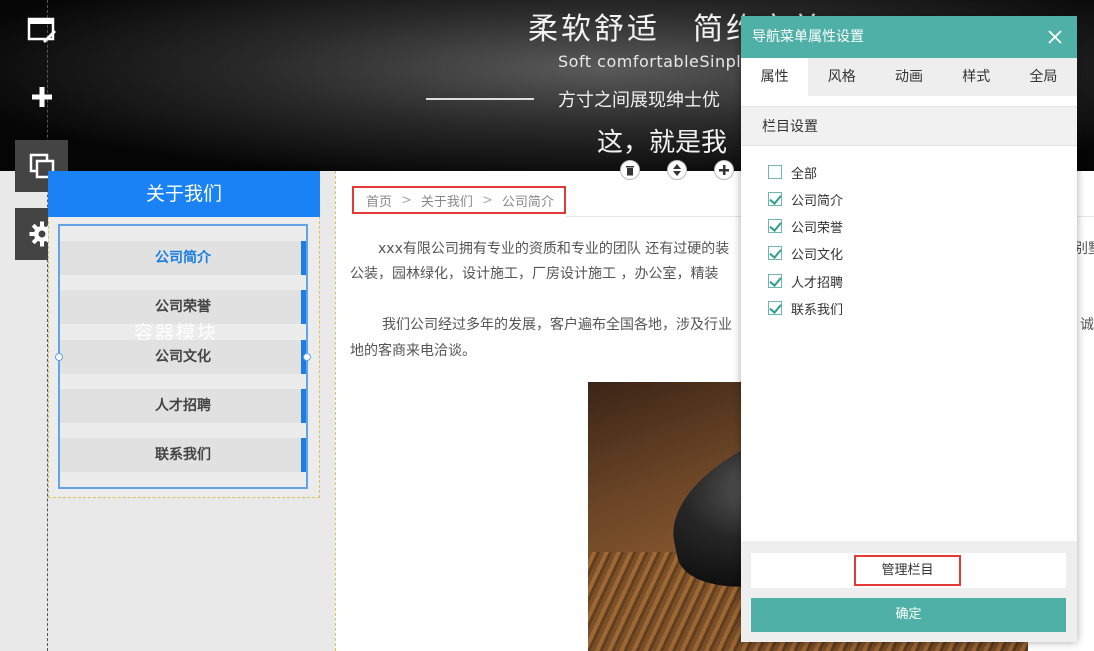 This screenshot has height=651, width=1094. What do you see at coordinates (1084, 249) in the screenshot?
I see `content-paragraph-1-tail: 别墅` at bounding box center [1084, 249].